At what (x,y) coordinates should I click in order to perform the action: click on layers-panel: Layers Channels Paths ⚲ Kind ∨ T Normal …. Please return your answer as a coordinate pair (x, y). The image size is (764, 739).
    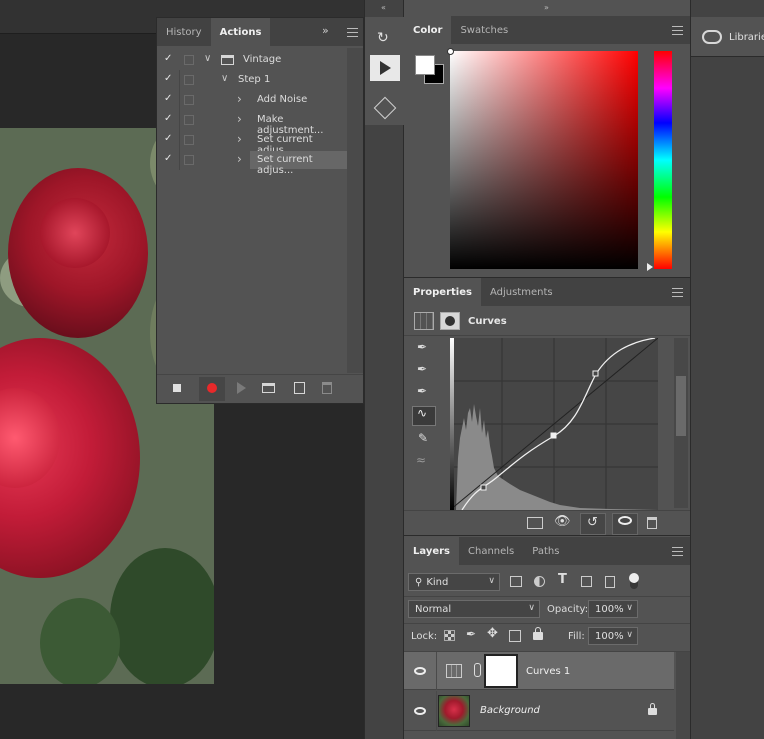
    Looking at the image, I should click on (547, 638).